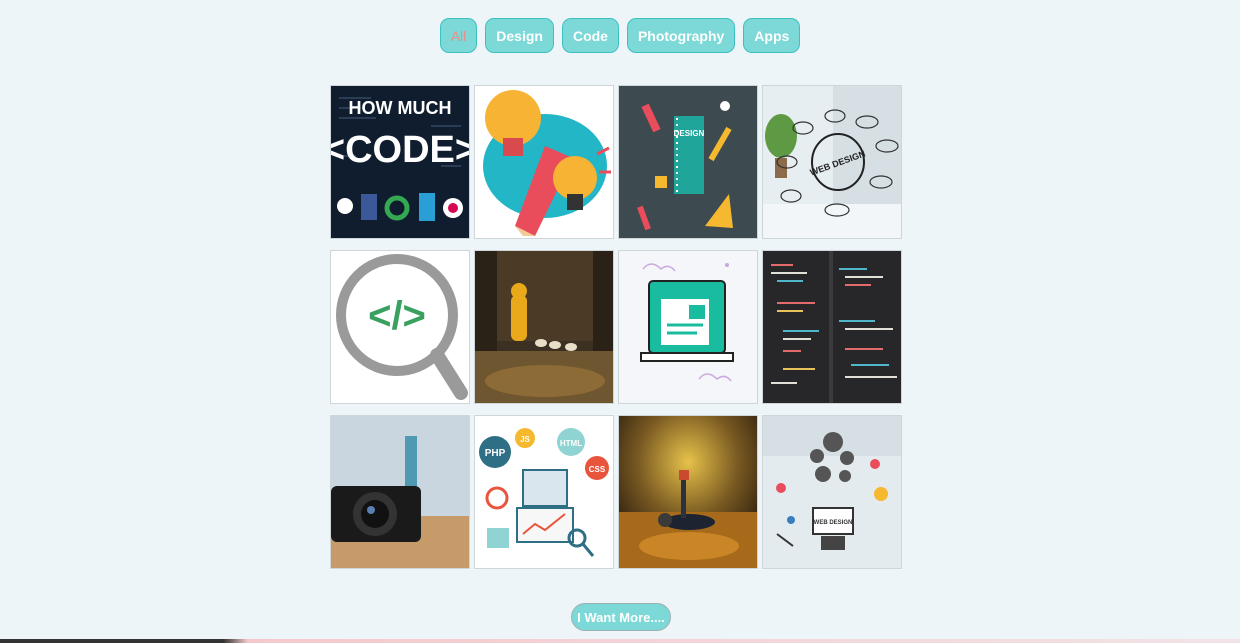 Image resolution: width=1240 pixels, height=643 pixels. I want to click on web-design-sketch-image: WEB DESIGN, so click(832, 162).